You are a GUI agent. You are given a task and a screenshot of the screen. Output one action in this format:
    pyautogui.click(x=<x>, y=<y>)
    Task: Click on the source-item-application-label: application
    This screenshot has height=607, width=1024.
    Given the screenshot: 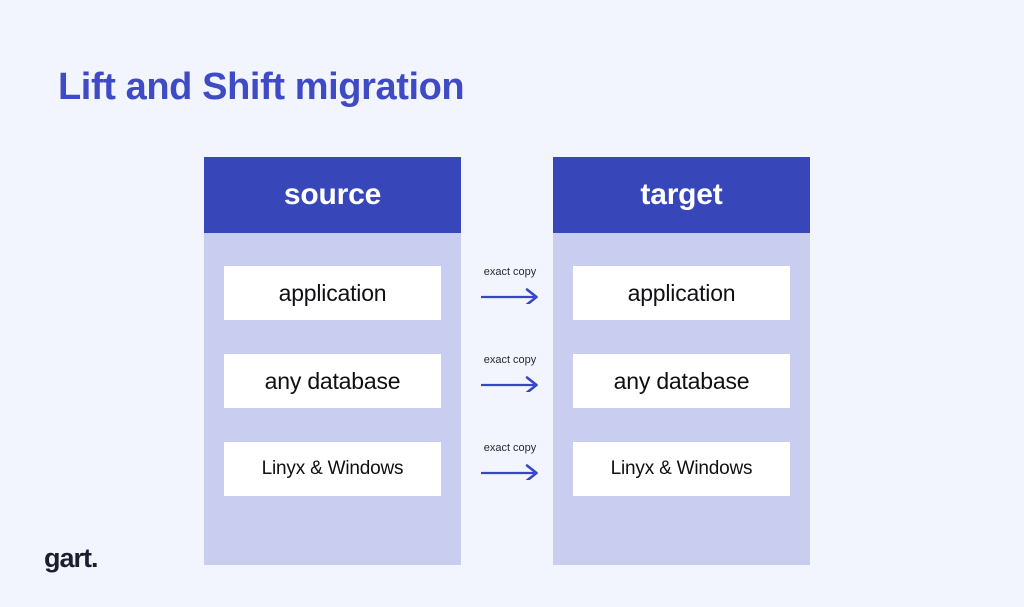 What is the action you would take?
    pyautogui.click(x=332, y=292)
    